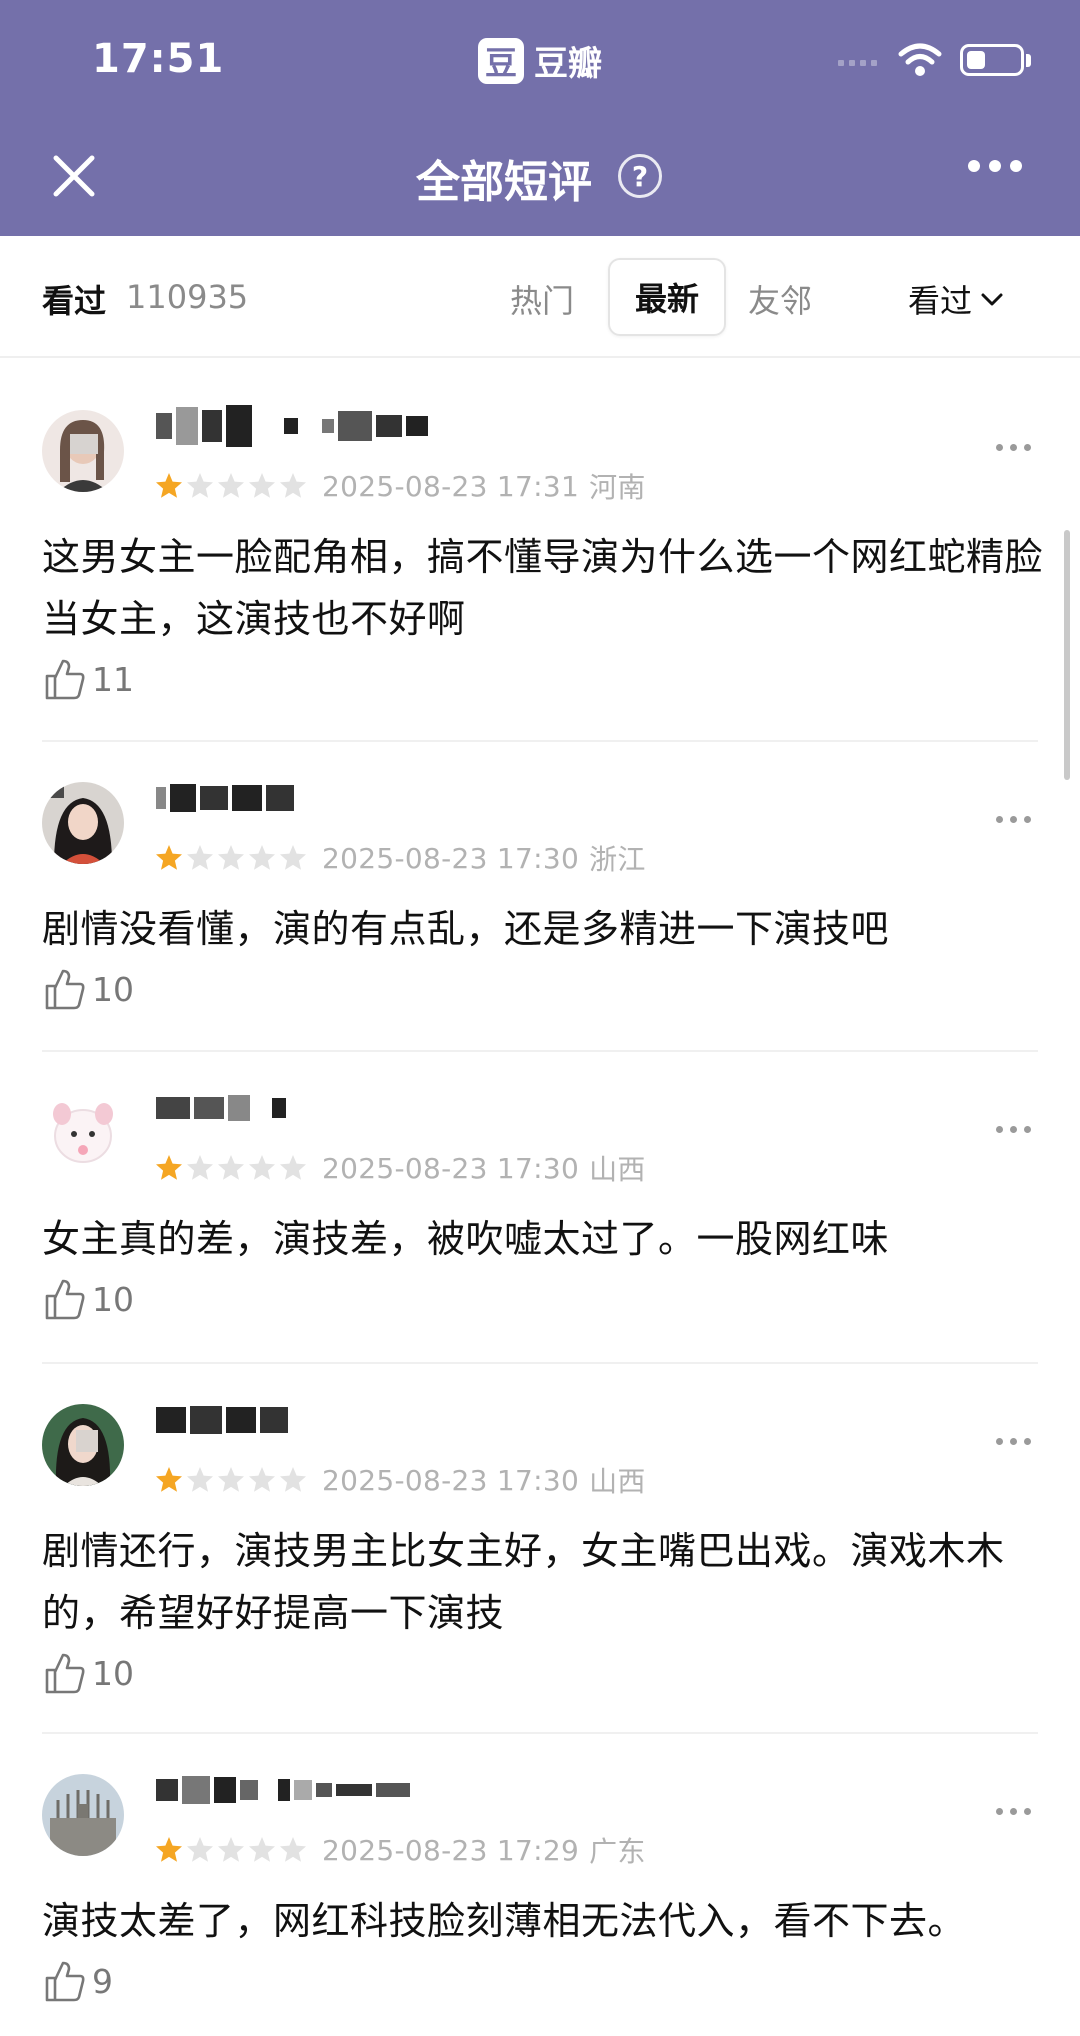  Describe the element at coordinates (504, 1921) in the screenshot. I see `comment-text: 演技太差了，网红科技脸刻薄相无法代入，看不下去。` at that location.